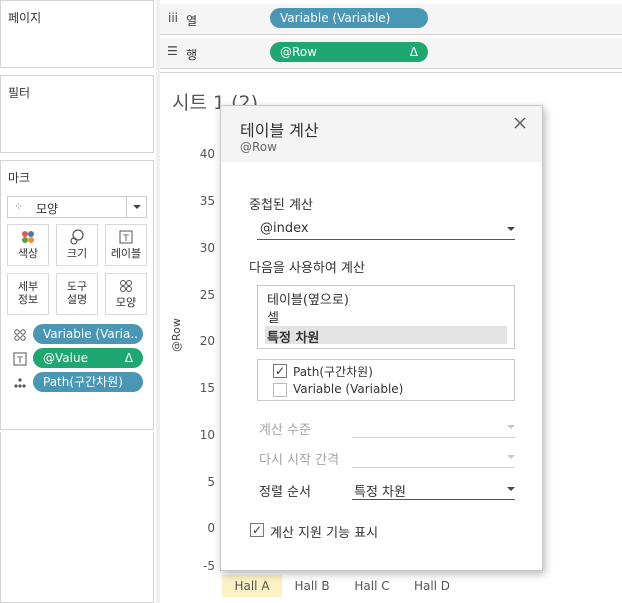 The image size is (622, 603). I want to click on y-tick: 35, so click(207, 201).